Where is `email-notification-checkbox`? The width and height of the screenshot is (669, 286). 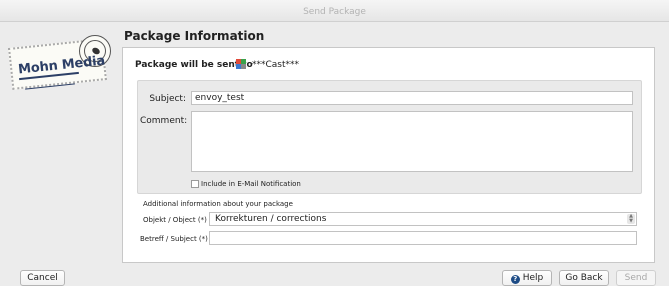
email-notification-checkbox is located at coordinates (195, 184).